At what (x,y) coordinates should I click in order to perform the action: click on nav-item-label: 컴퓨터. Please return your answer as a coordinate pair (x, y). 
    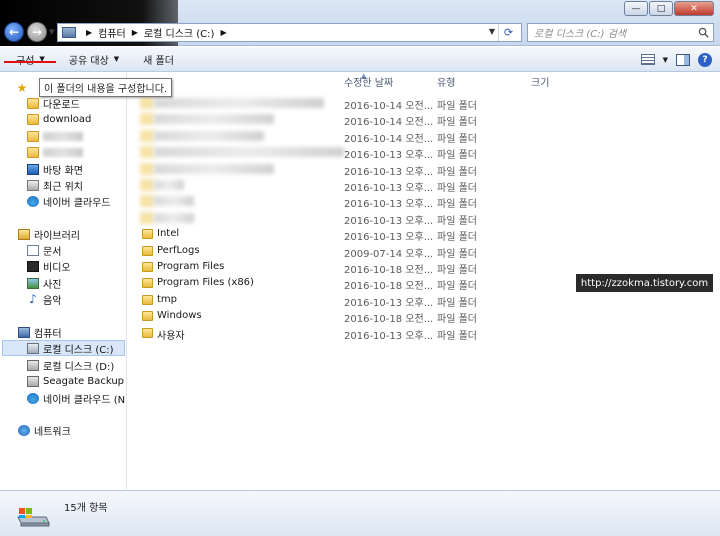
    Looking at the image, I should click on (48, 334).